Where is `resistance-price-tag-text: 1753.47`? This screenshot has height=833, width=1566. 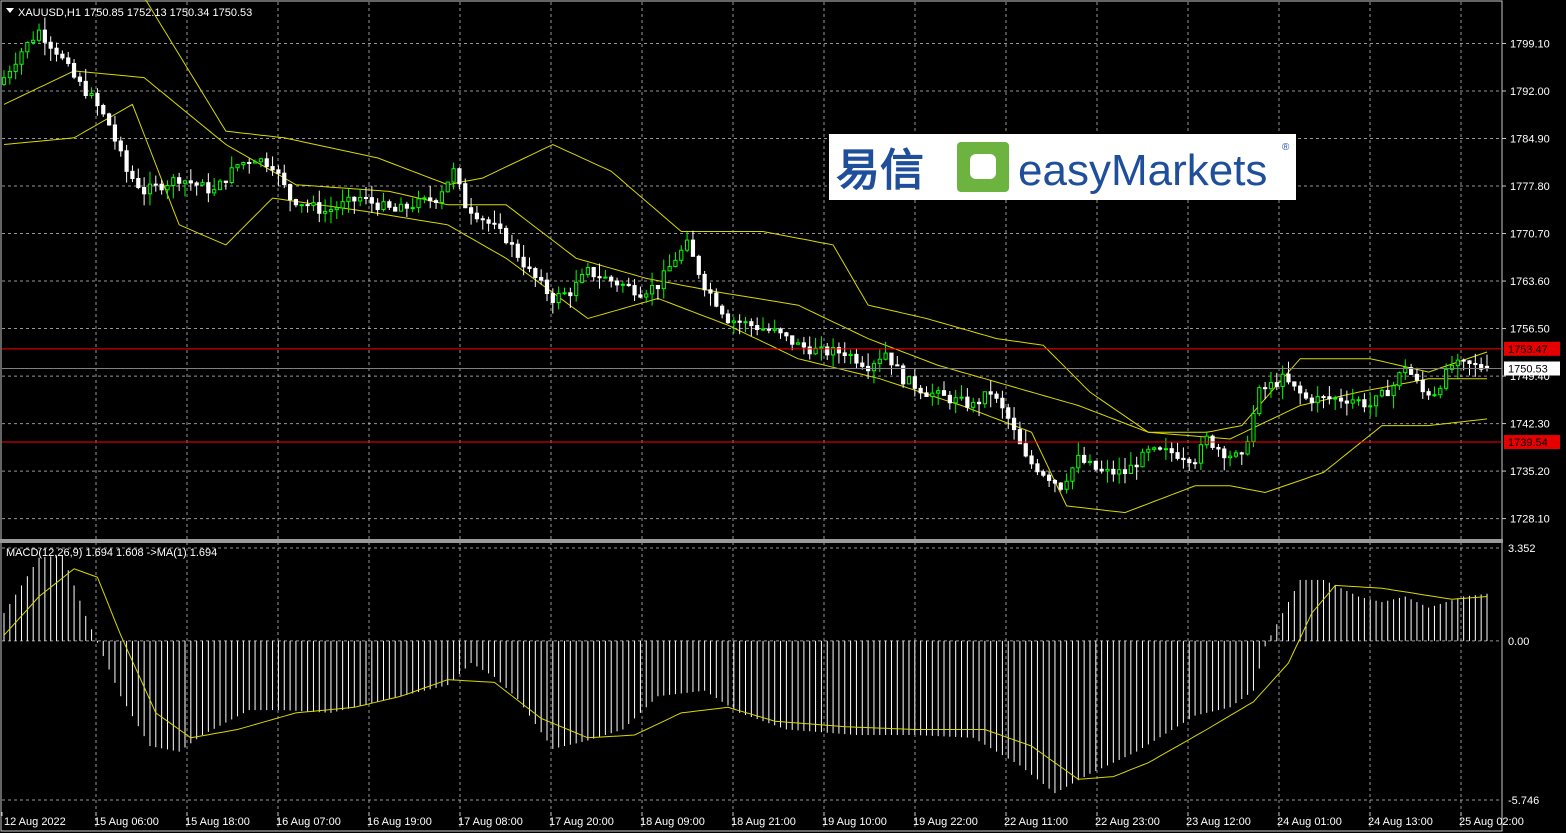
resistance-price-tag-text: 1753.47 is located at coordinates (1528, 350).